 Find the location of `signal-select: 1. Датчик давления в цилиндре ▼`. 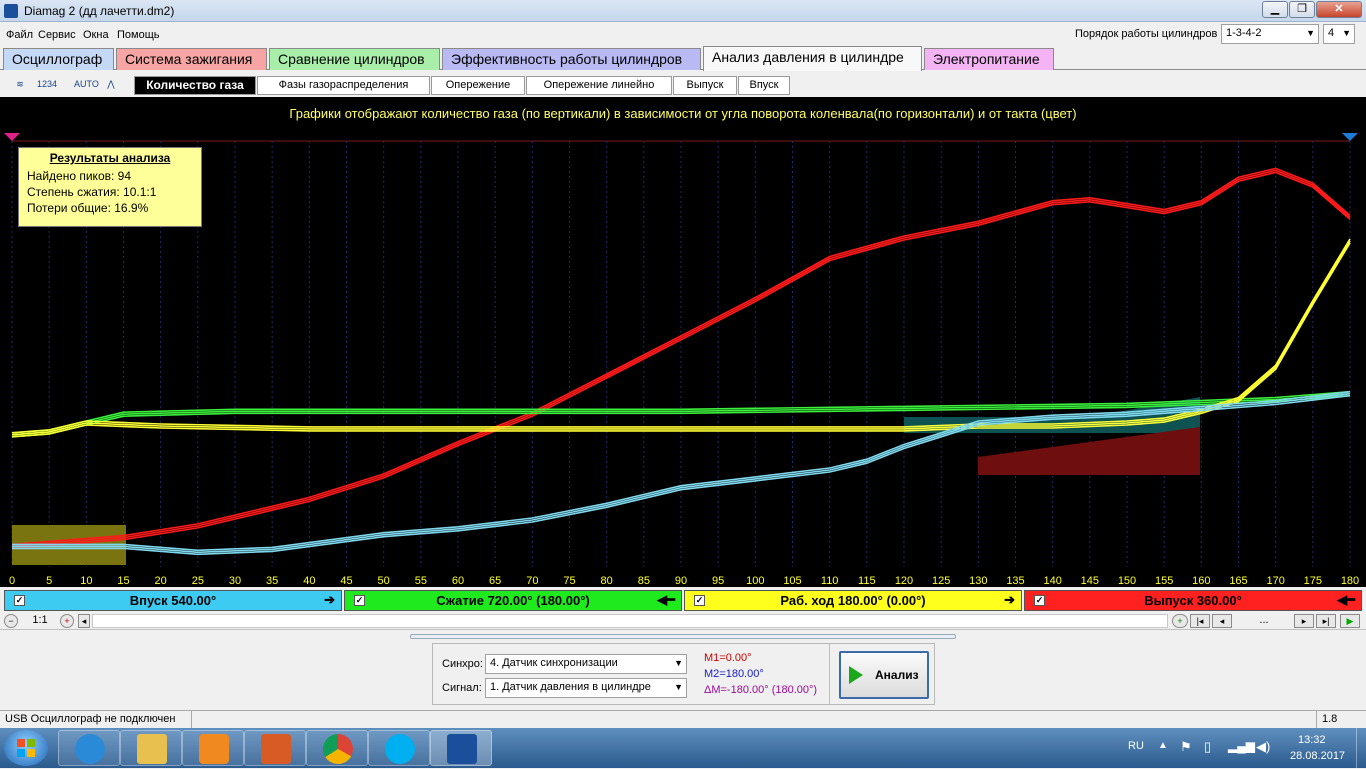

signal-select: 1. Датчик давления в цилиндре ▼ is located at coordinates (586, 688).